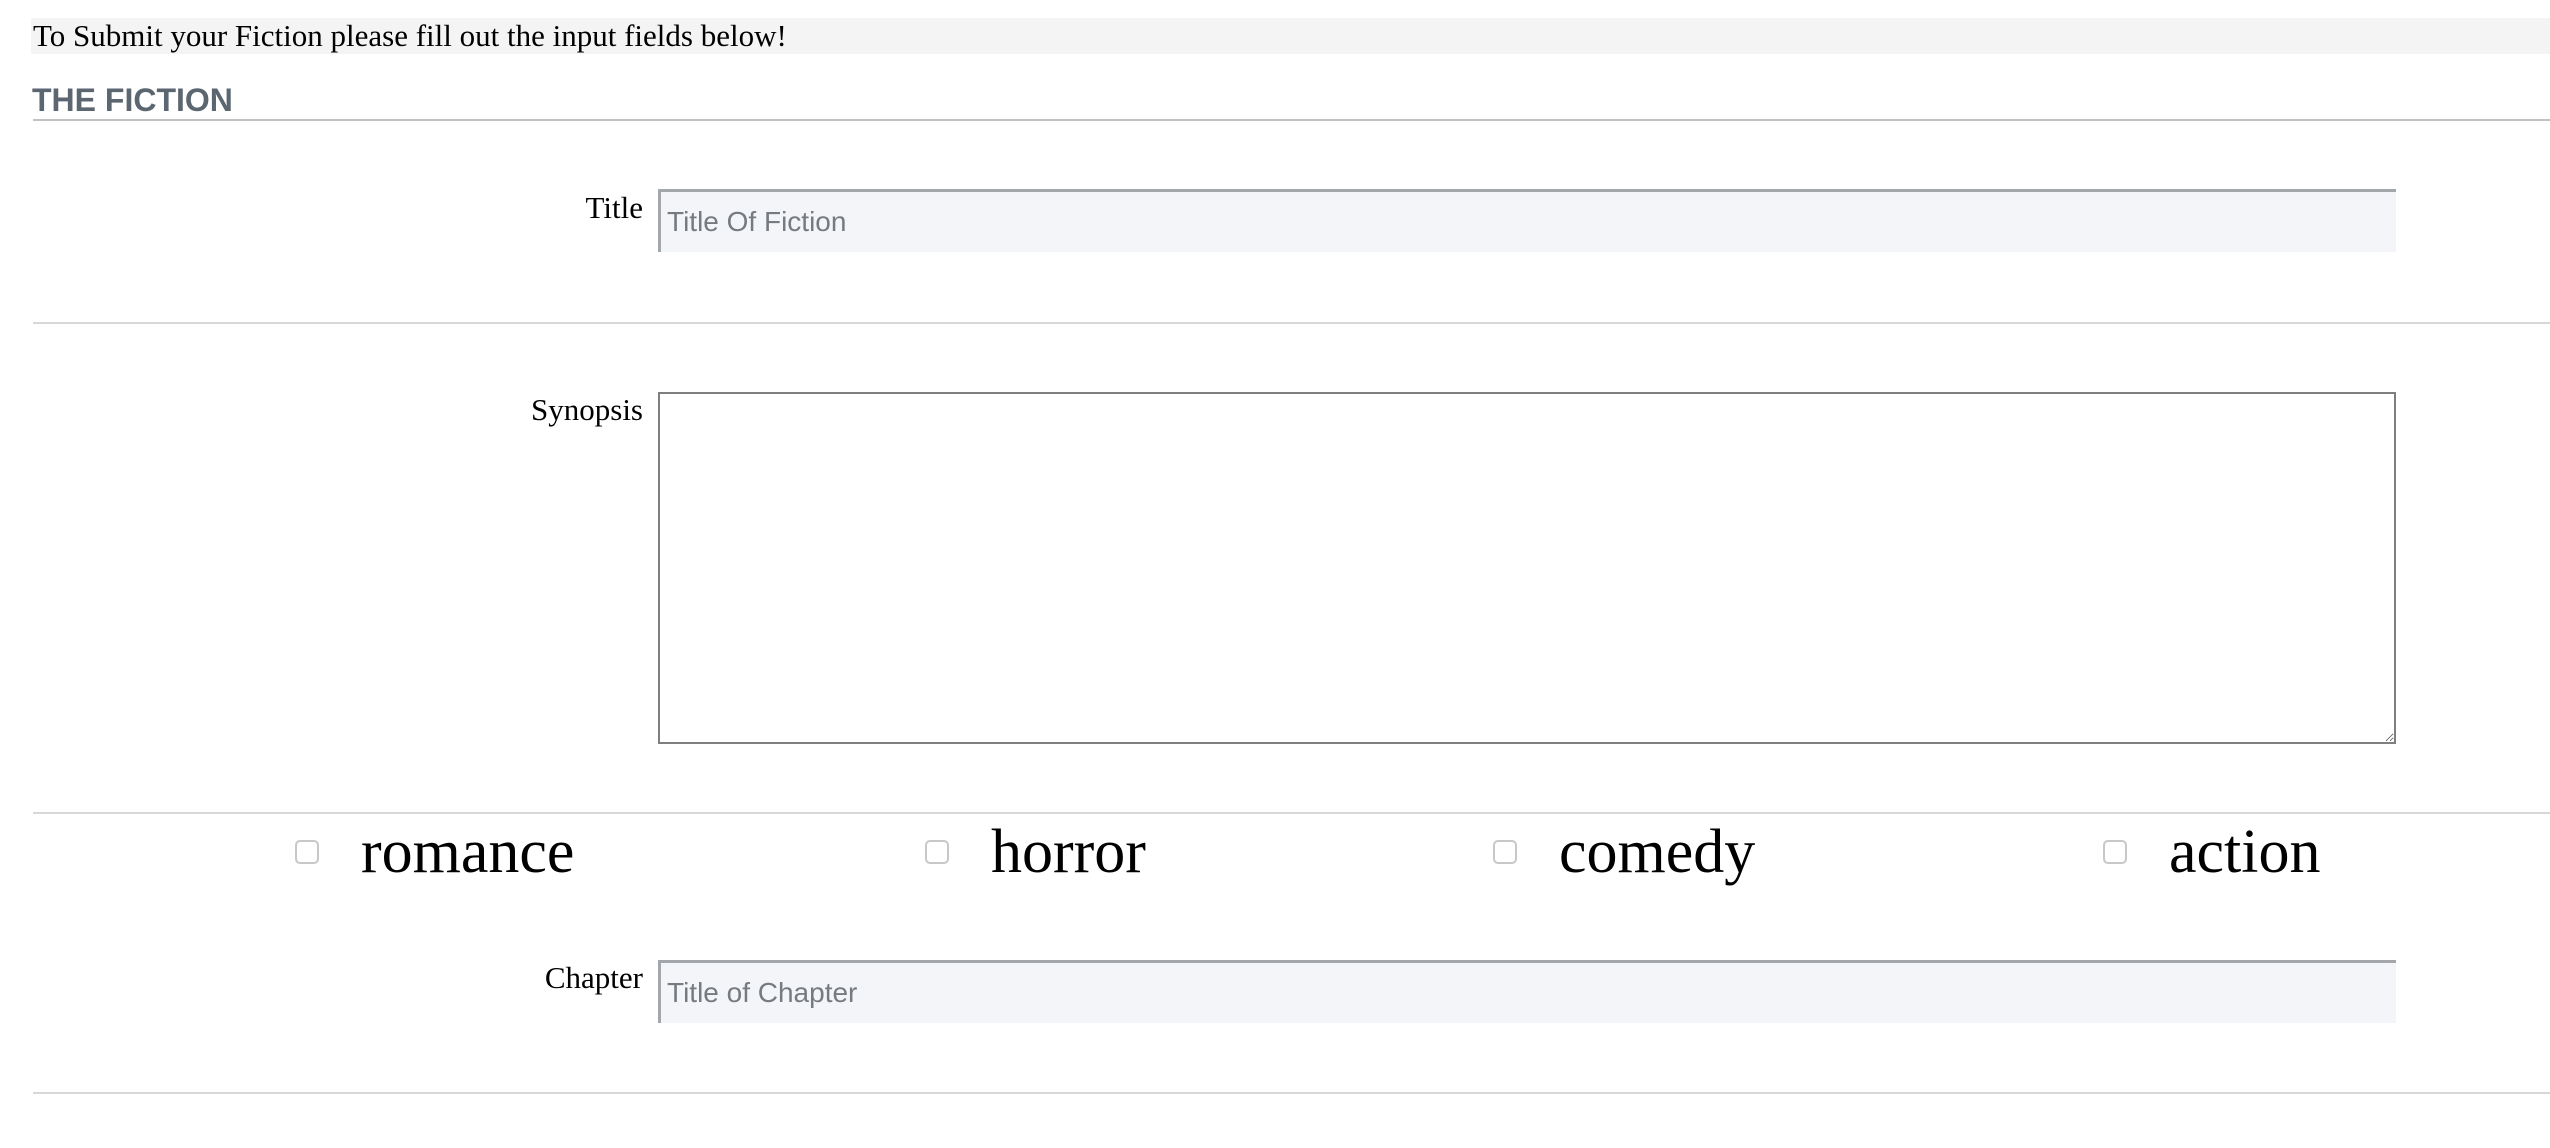  What do you see at coordinates (1527, 220) in the screenshot?
I see `title-input` at bounding box center [1527, 220].